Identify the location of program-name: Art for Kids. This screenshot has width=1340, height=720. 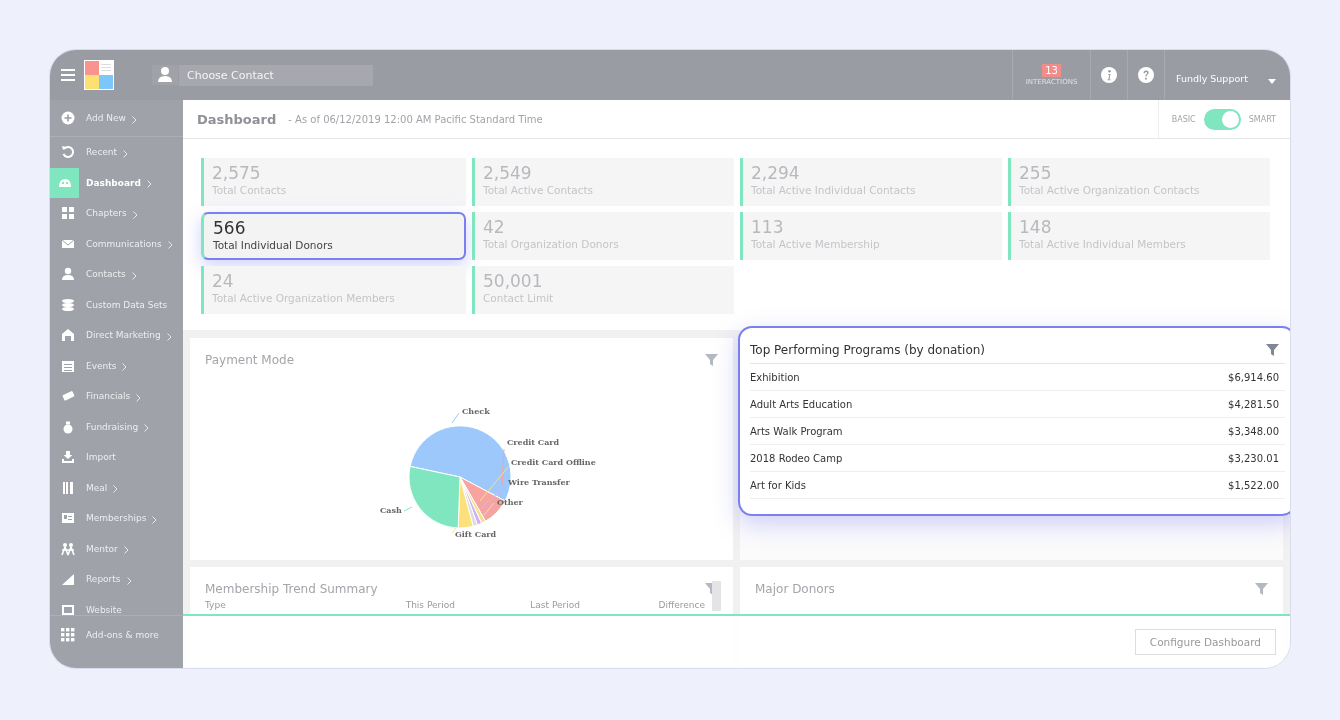
(778, 485).